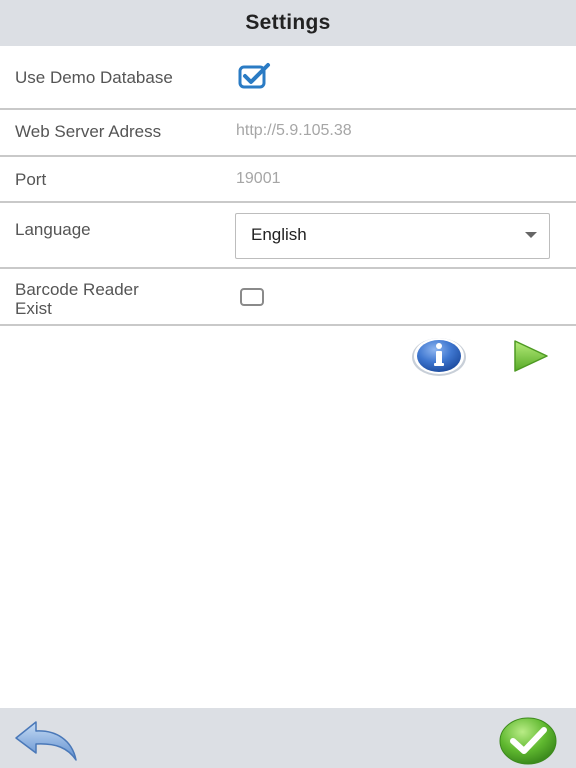  What do you see at coordinates (279, 234) in the screenshot?
I see `language-selected-value: English` at bounding box center [279, 234].